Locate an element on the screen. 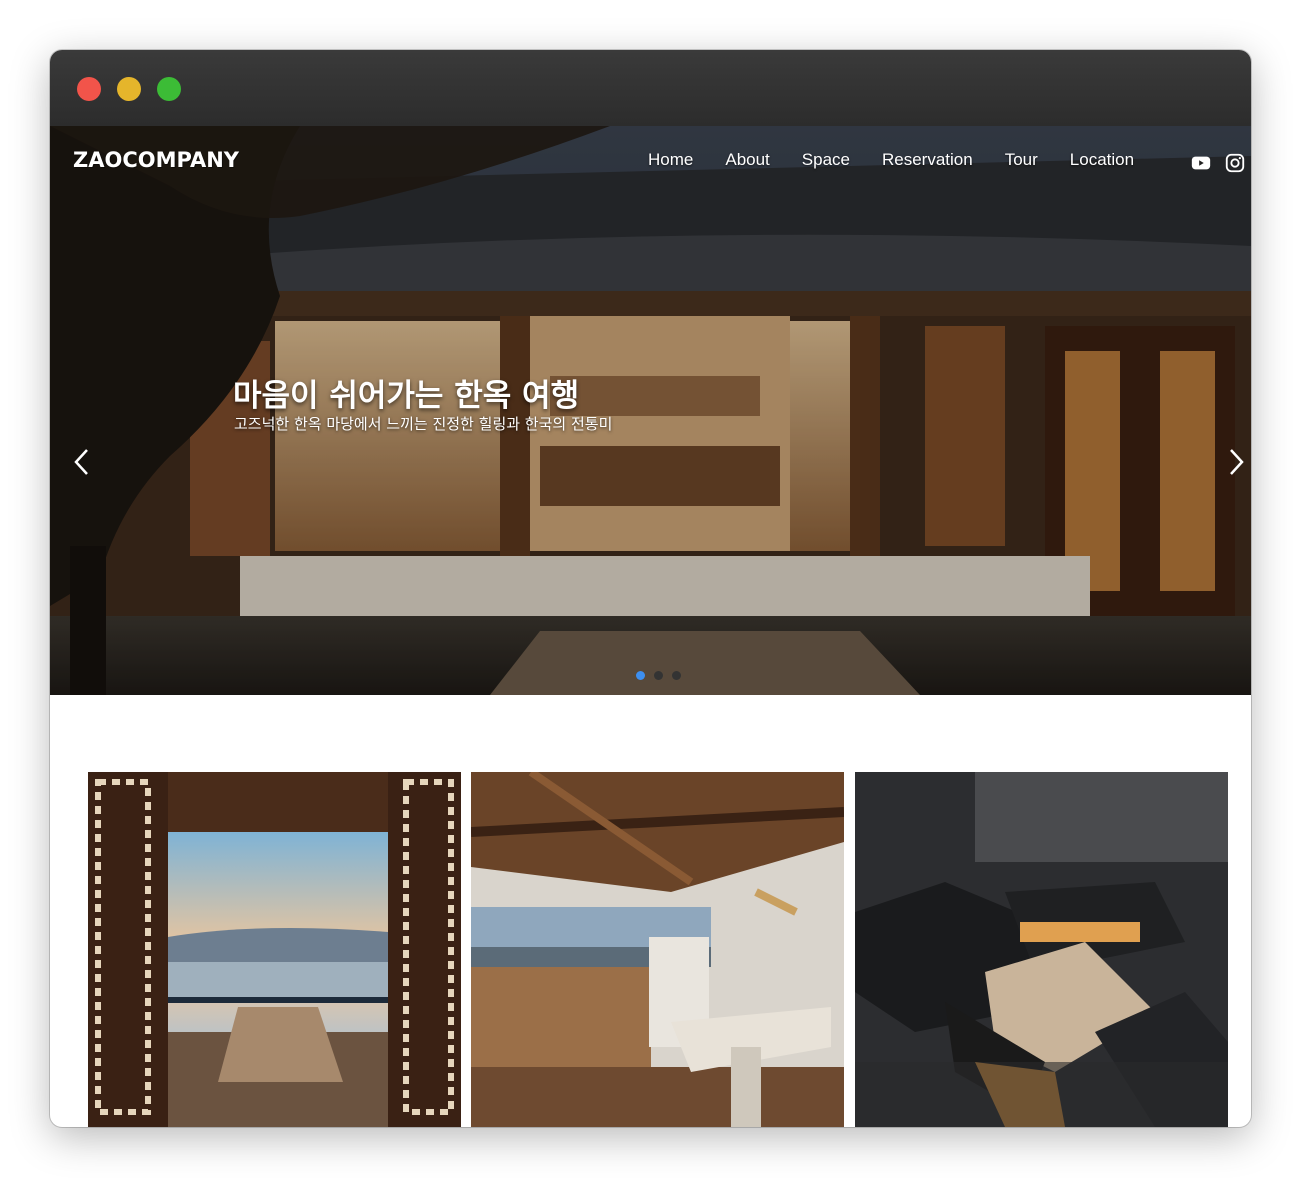  nav-item-home: Home is located at coordinates (670, 160).